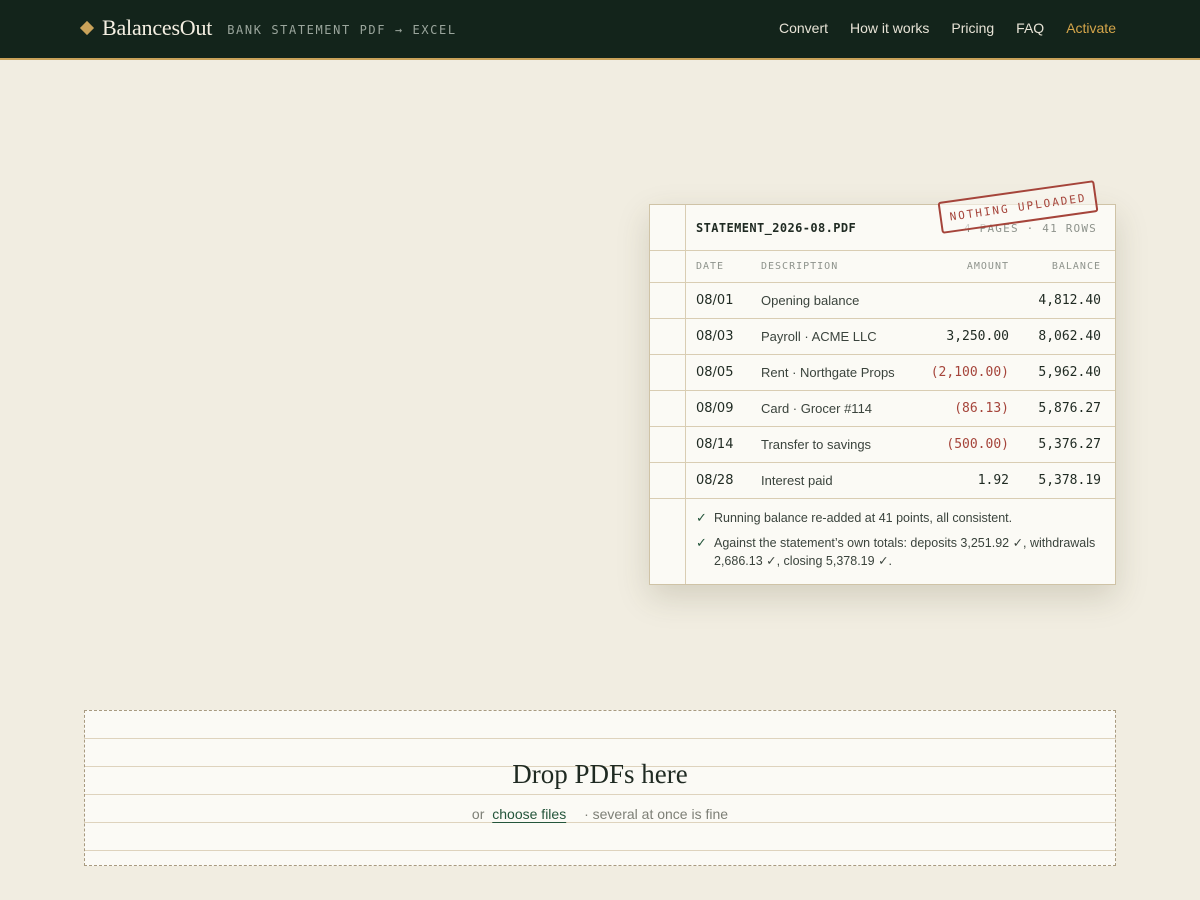 The height and width of the screenshot is (900, 1200). What do you see at coordinates (1076, 266) in the screenshot?
I see `column-balance: BALANCE` at bounding box center [1076, 266].